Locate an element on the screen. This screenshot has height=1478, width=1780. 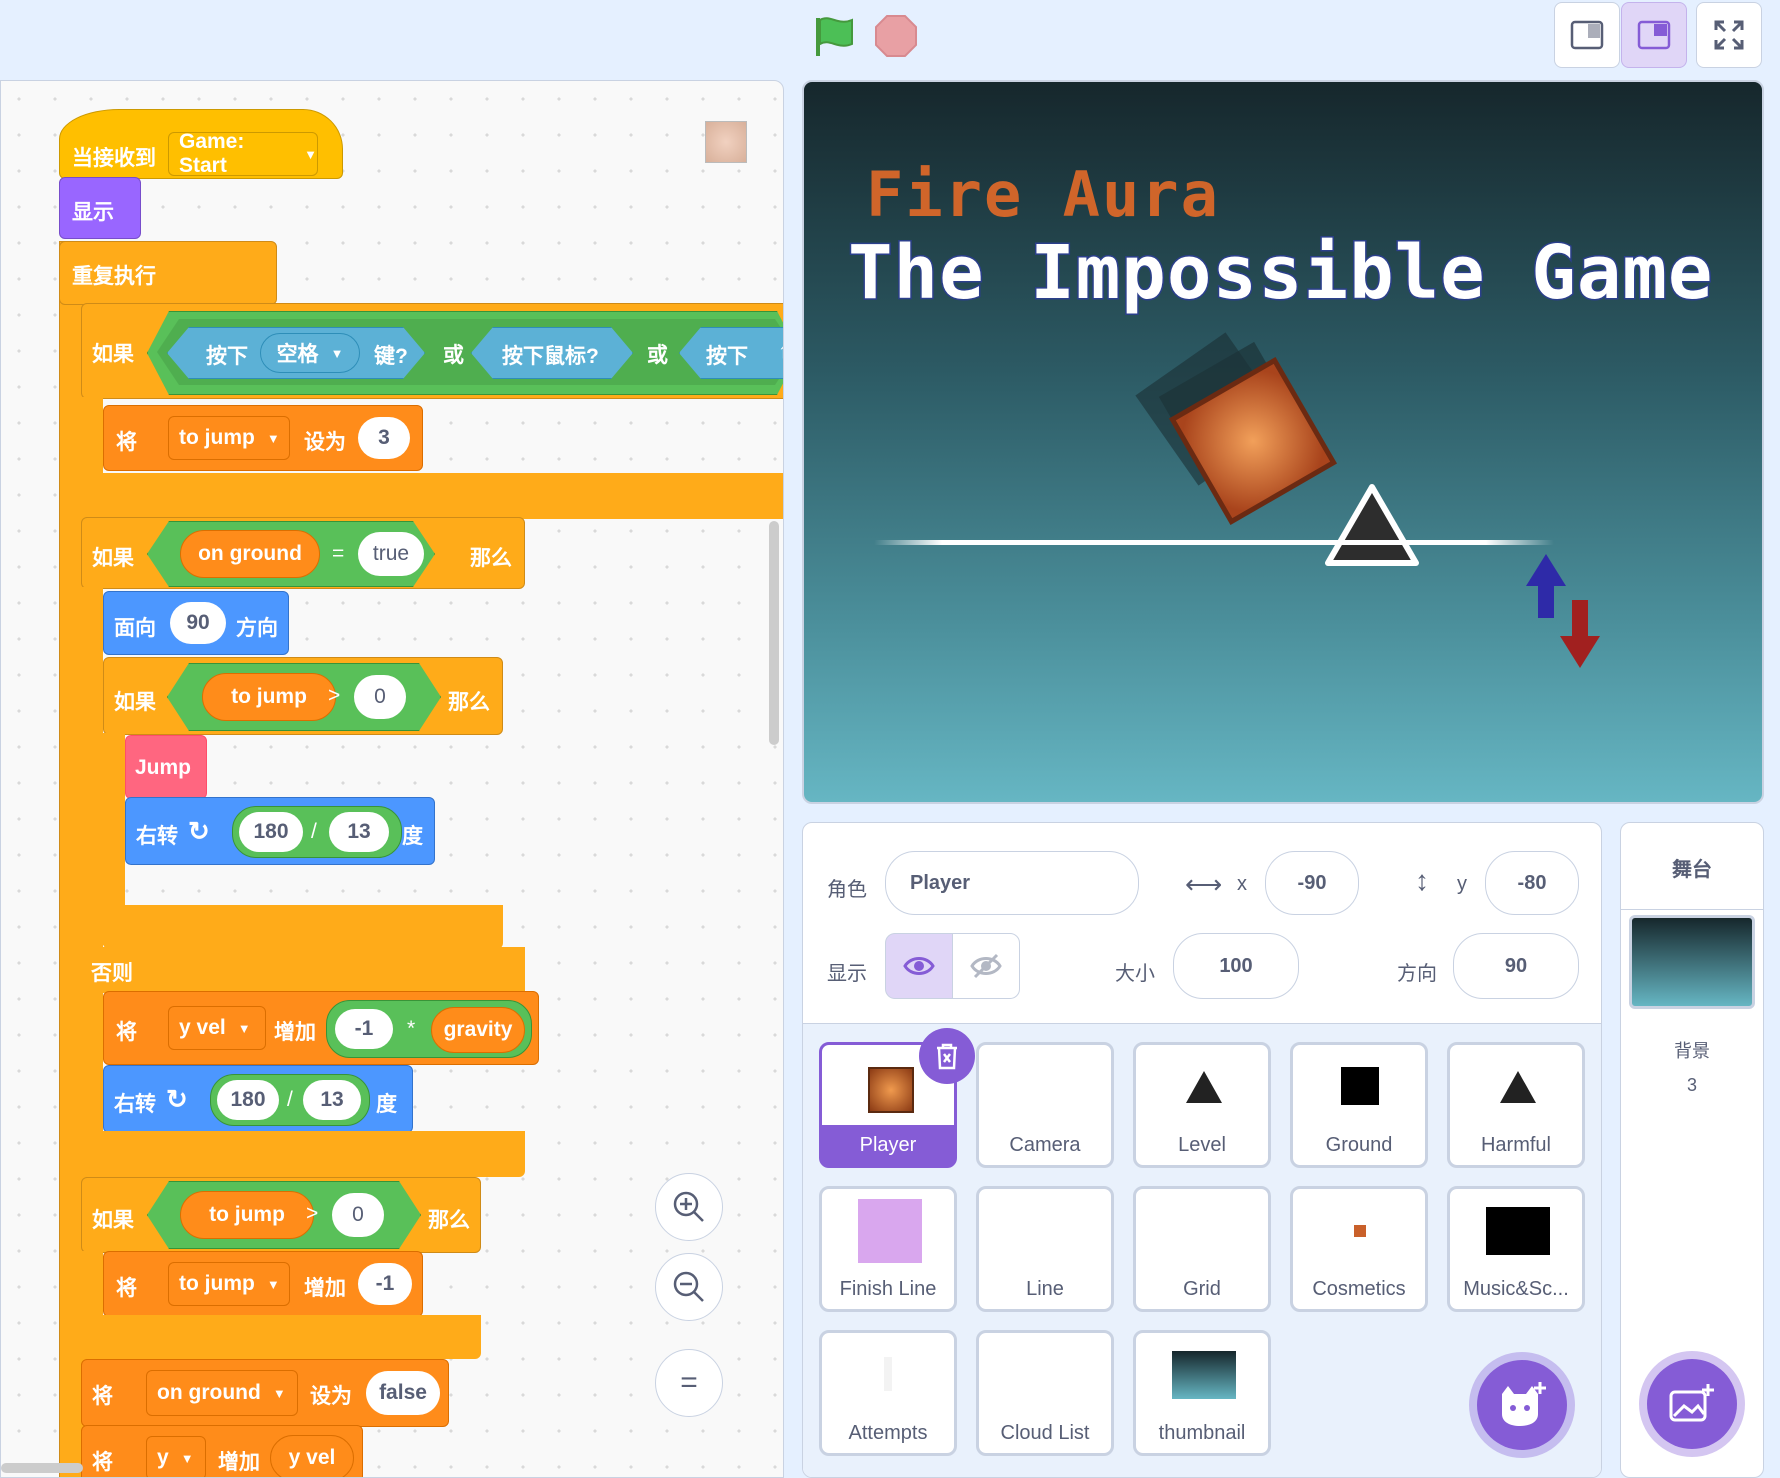
eye-slash-icon is located at coordinates (986, 966).